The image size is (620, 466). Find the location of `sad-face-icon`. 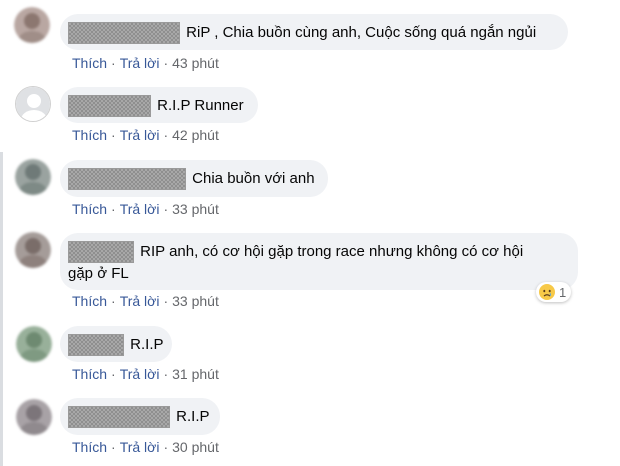

sad-face-icon is located at coordinates (547, 292).